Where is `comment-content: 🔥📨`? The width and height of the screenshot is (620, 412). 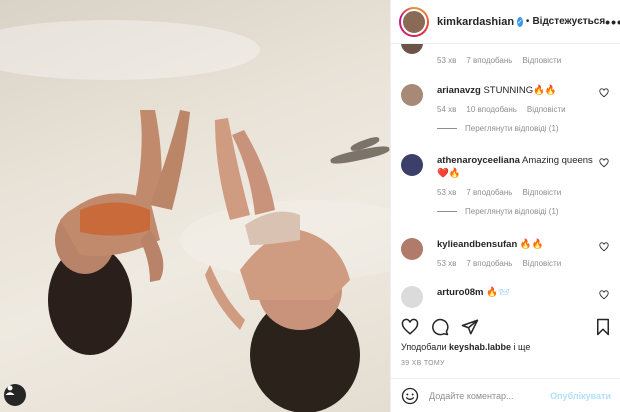
comment-content: 🔥📨 is located at coordinates (498, 292).